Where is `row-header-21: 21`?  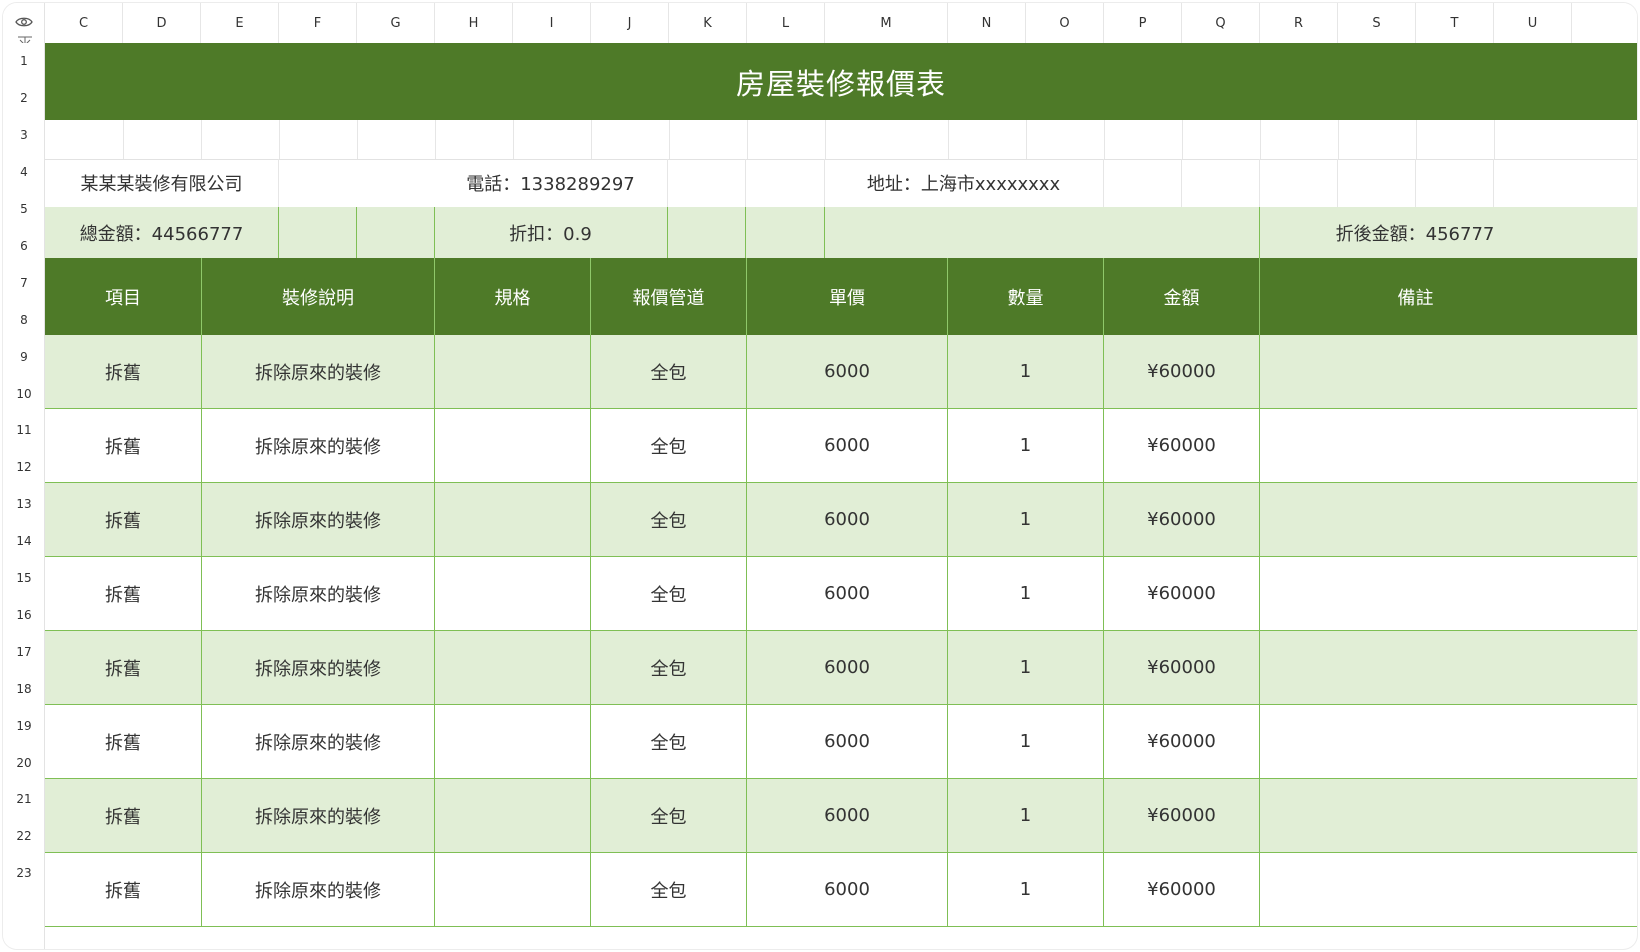 row-header-21: 21 is located at coordinates (24, 799).